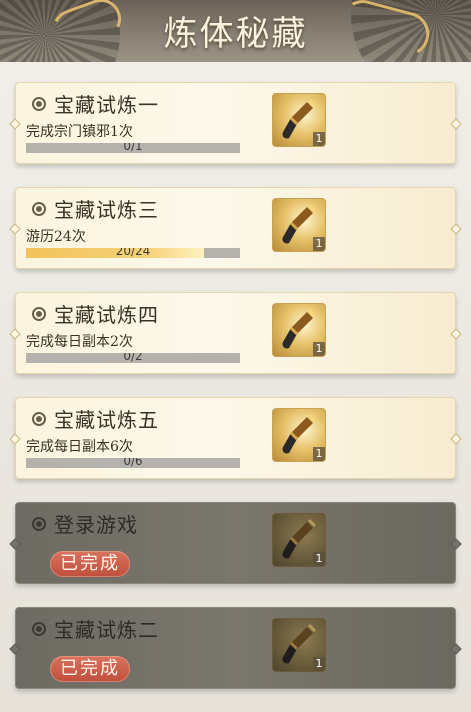 This screenshot has width=471, height=712. I want to click on task-title: 宝藏试炼二, so click(106, 630).